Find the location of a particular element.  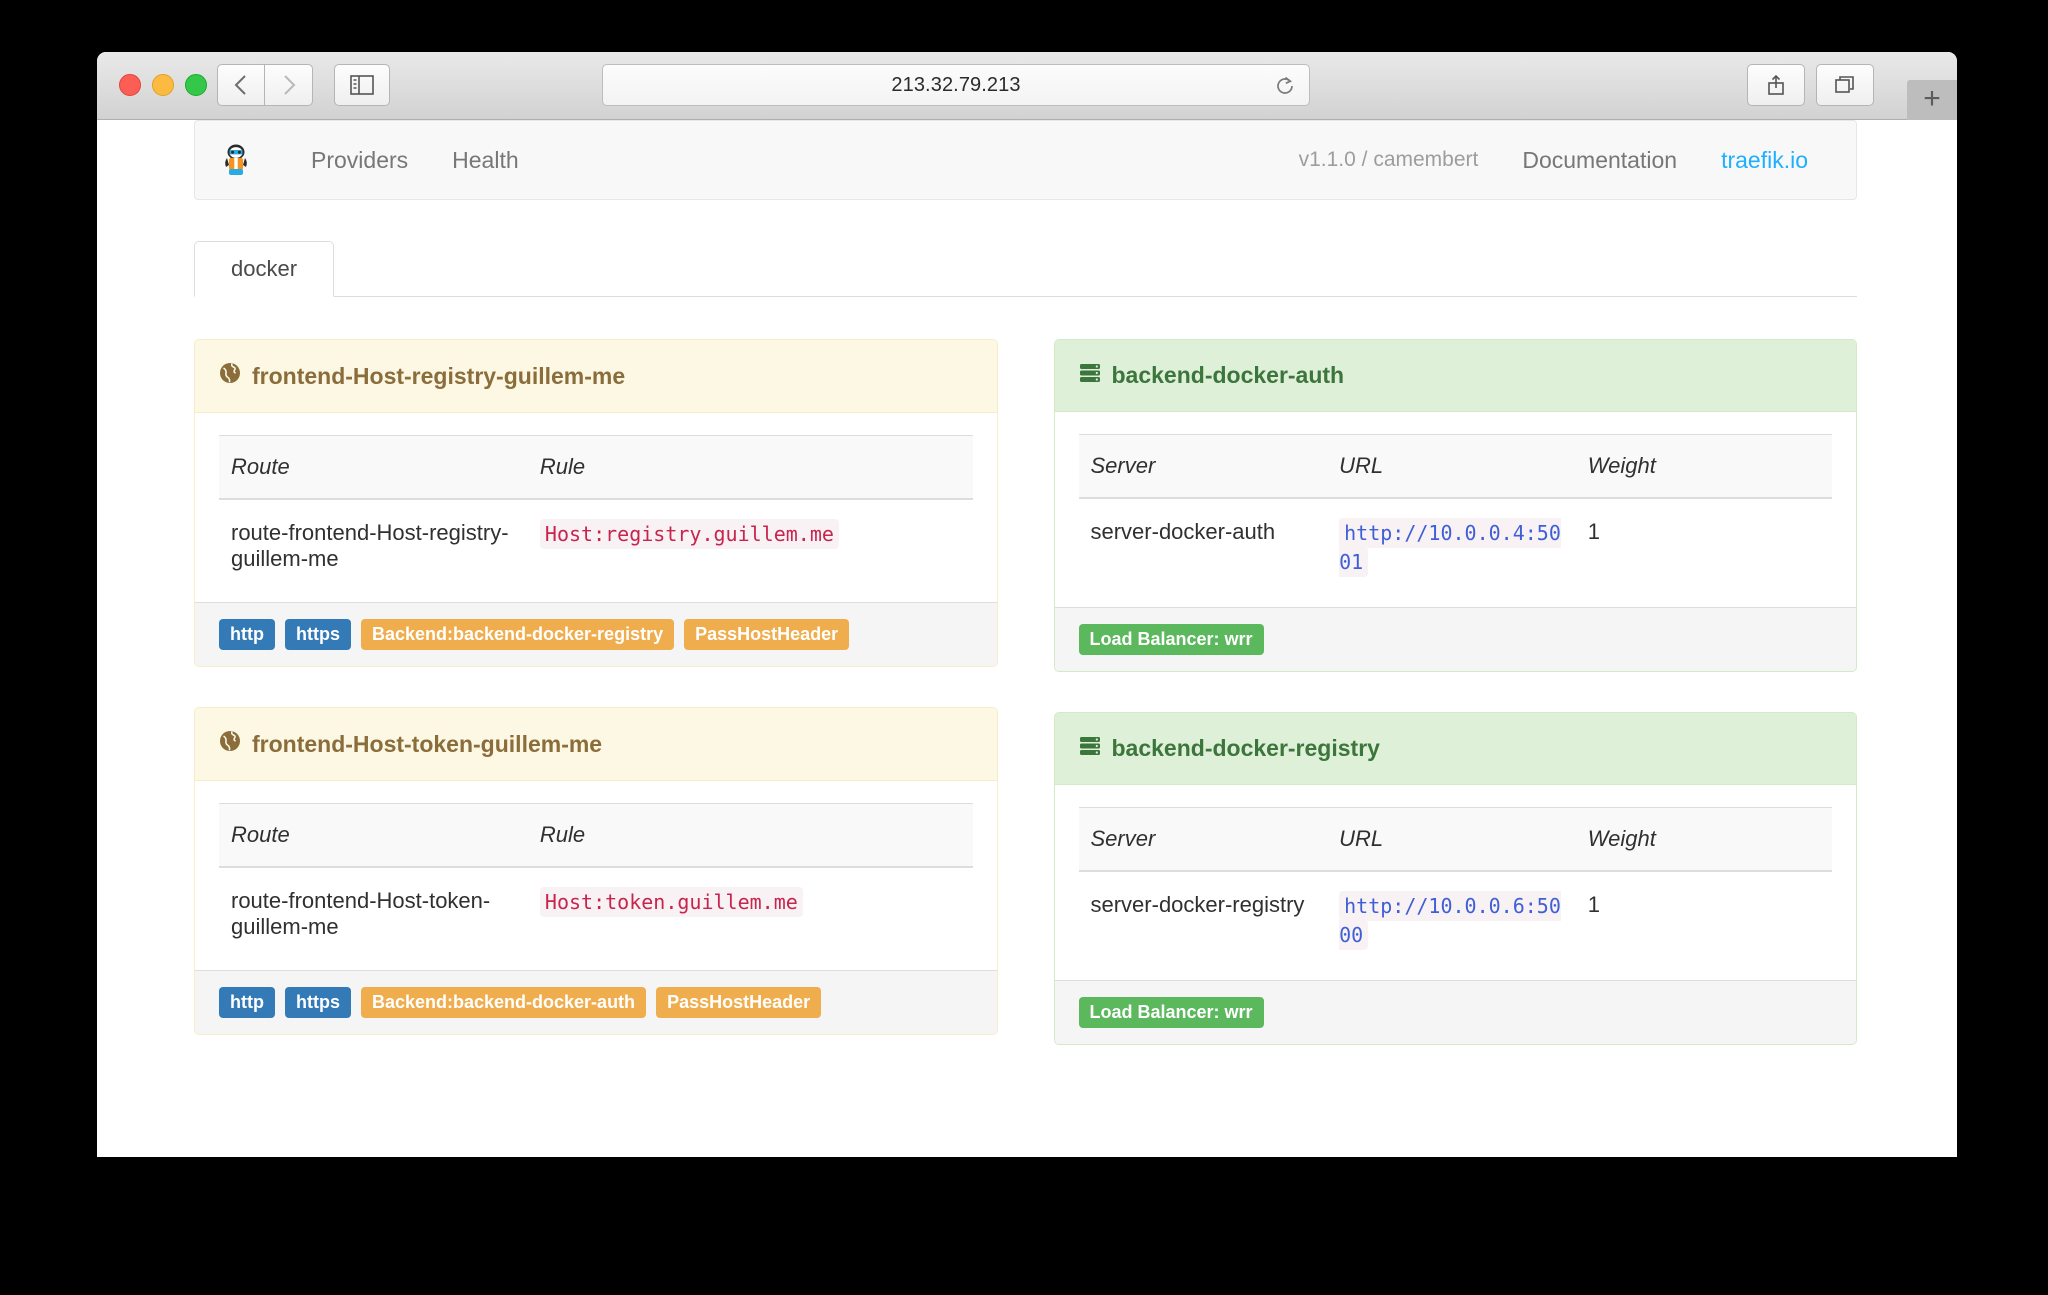

forward-button is located at coordinates (289, 85).